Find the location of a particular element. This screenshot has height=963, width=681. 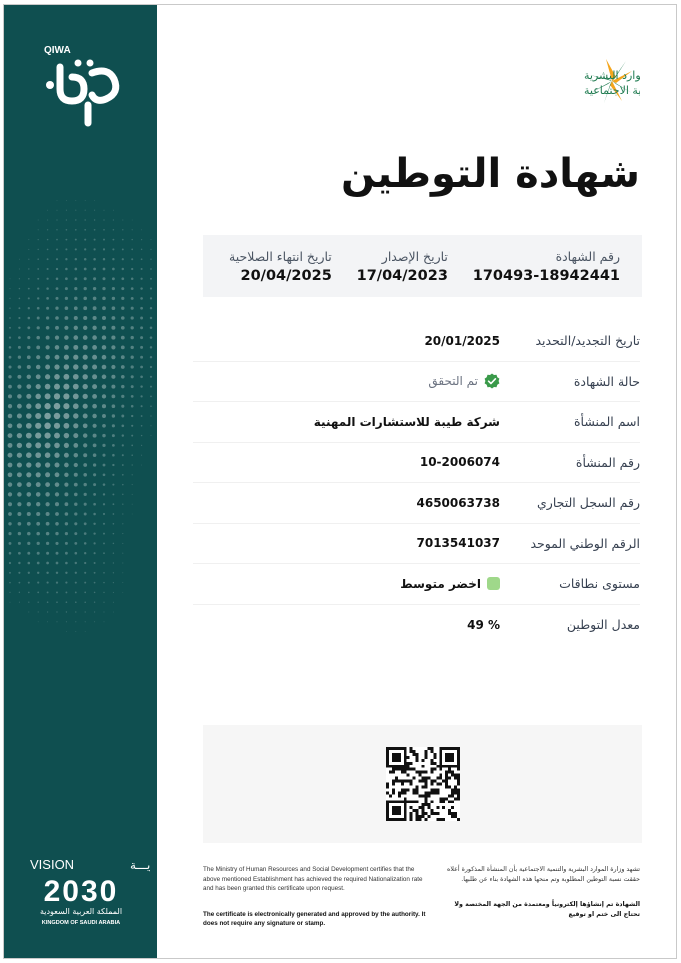

nitaqat-green-icon is located at coordinates (493, 584).